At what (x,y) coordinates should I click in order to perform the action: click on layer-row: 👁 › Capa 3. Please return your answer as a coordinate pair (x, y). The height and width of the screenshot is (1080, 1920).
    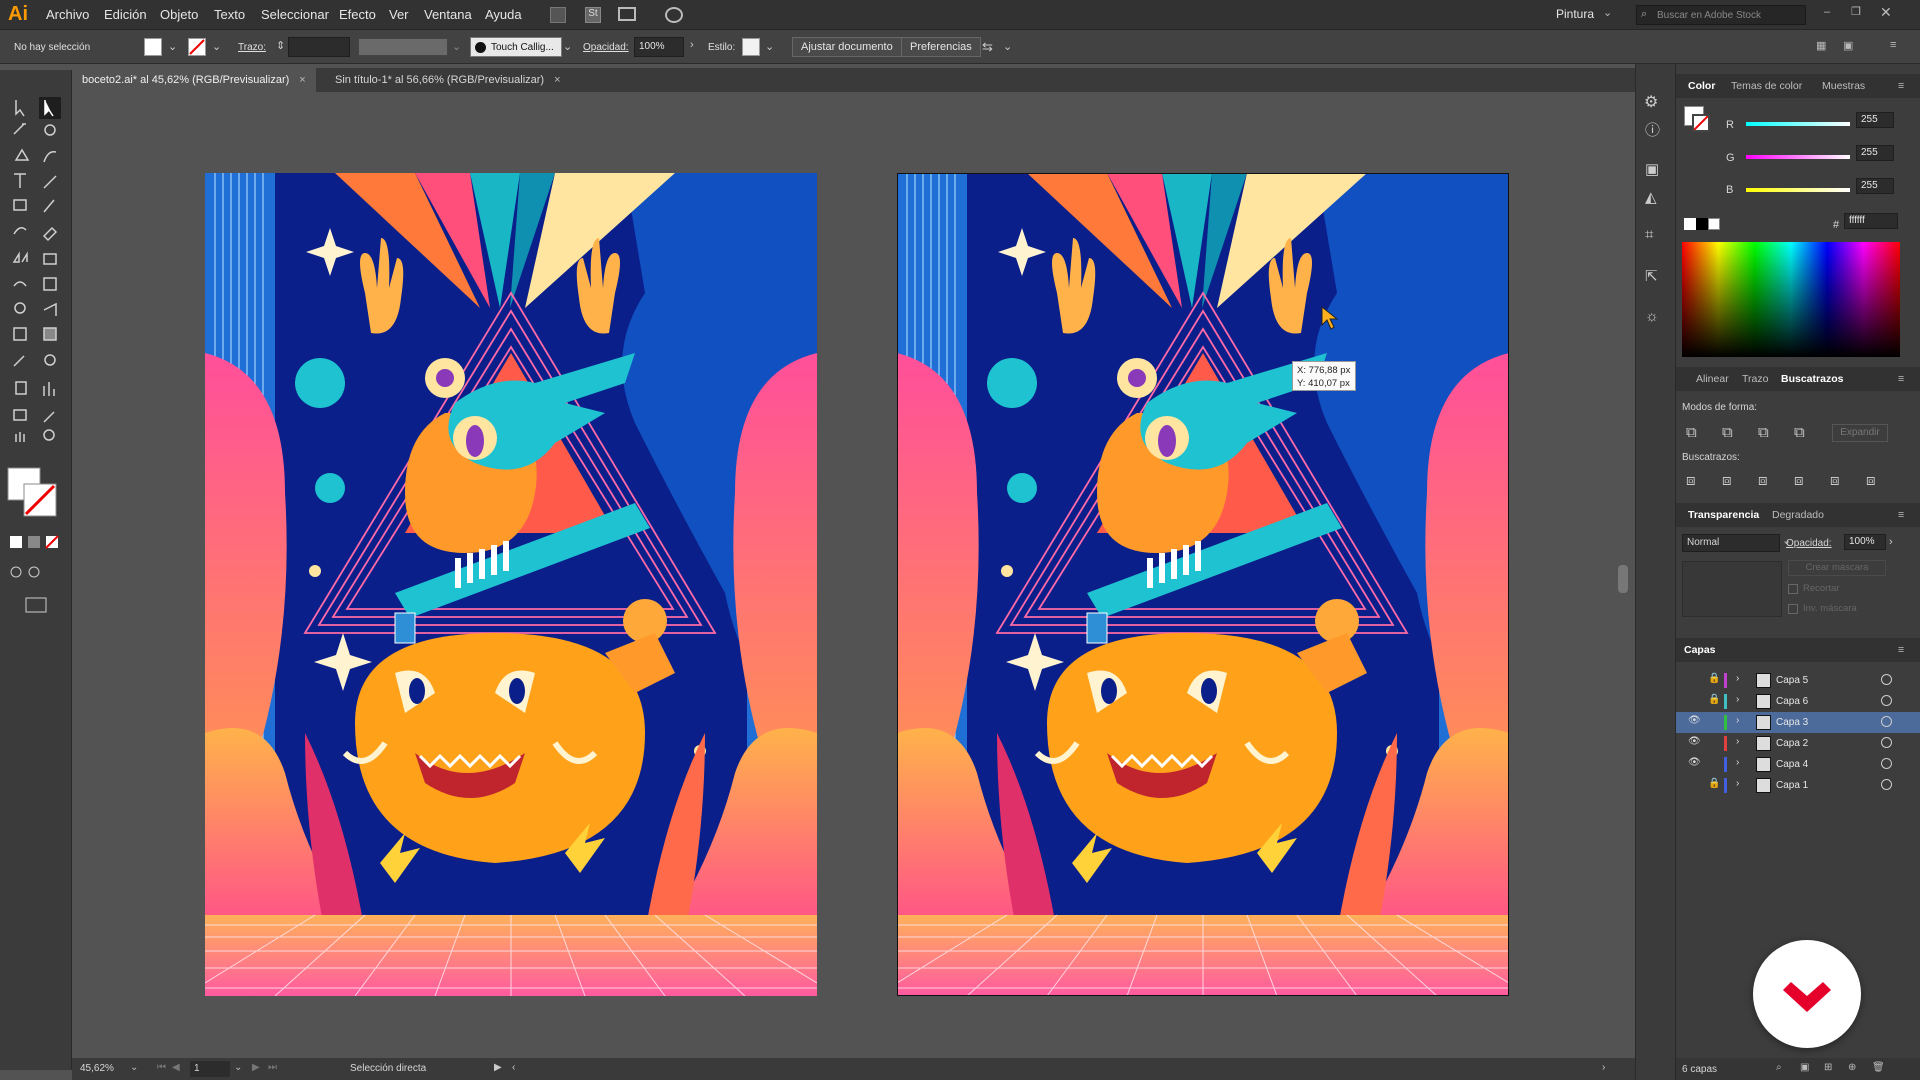
    Looking at the image, I should click on (1798, 722).